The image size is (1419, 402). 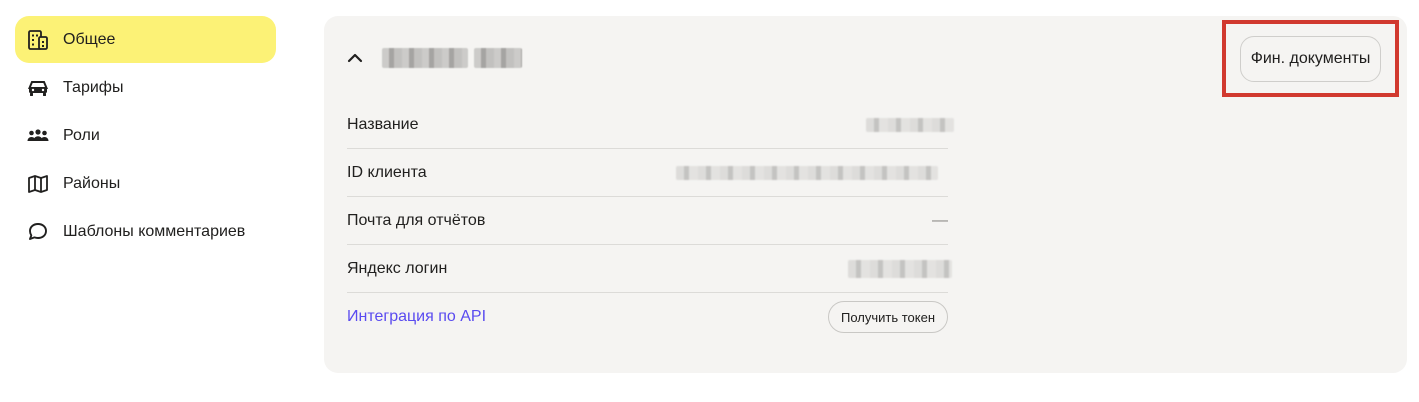 What do you see at coordinates (38, 136) in the screenshot?
I see `users-icon` at bounding box center [38, 136].